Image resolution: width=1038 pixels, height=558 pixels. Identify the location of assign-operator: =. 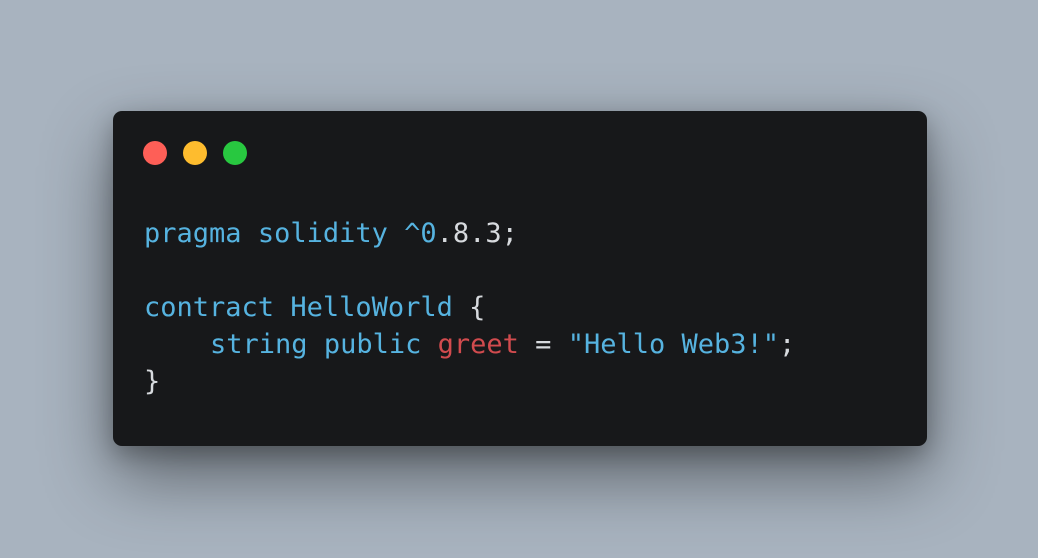
(543, 344).